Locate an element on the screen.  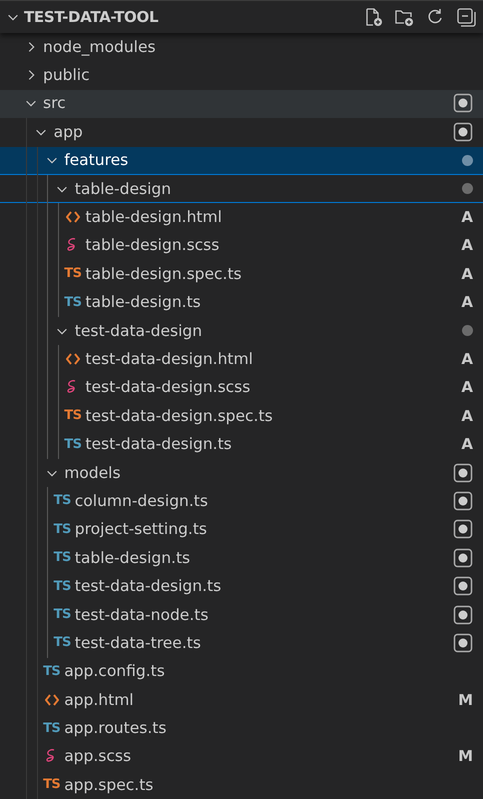
folder-row: app is located at coordinates (241, 132).